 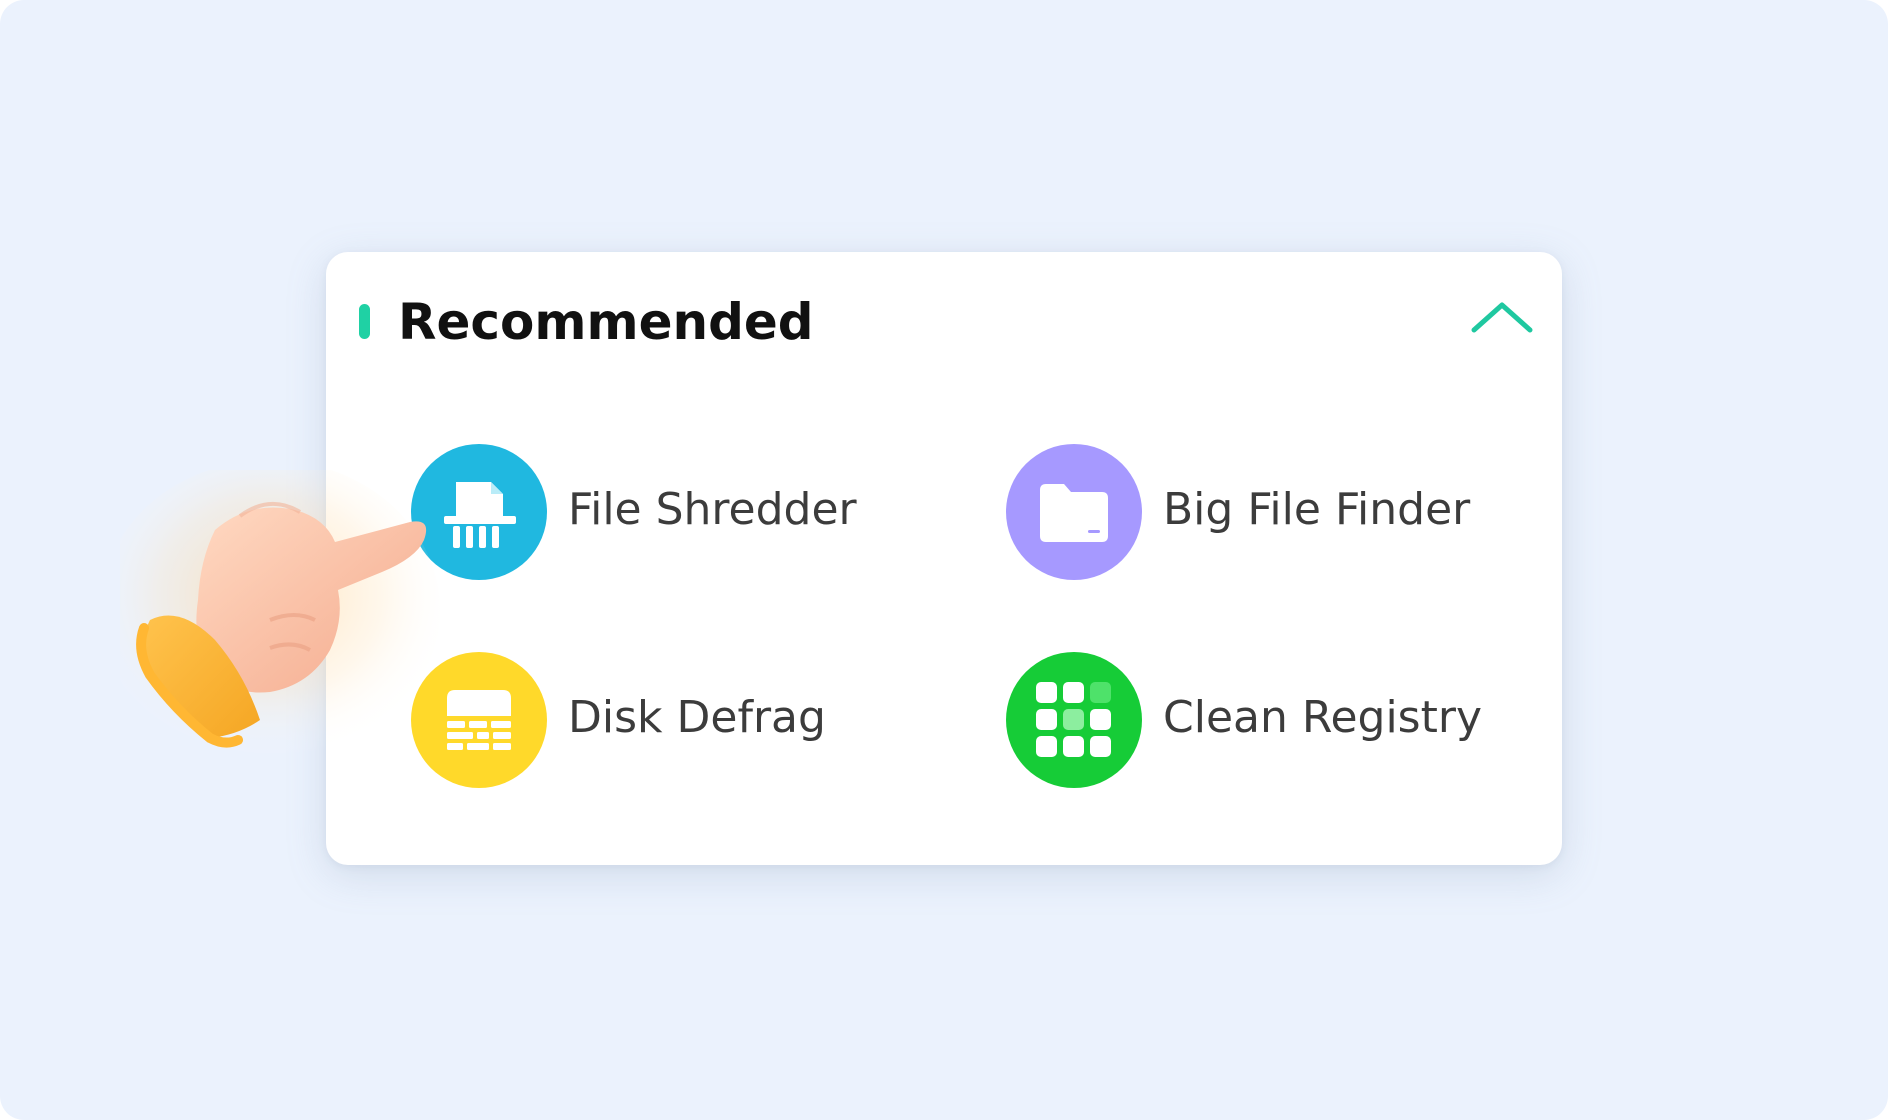 What do you see at coordinates (1317, 509) in the screenshot?
I see `tool-label: Big File Finder` at bounding box center [1317, 509].